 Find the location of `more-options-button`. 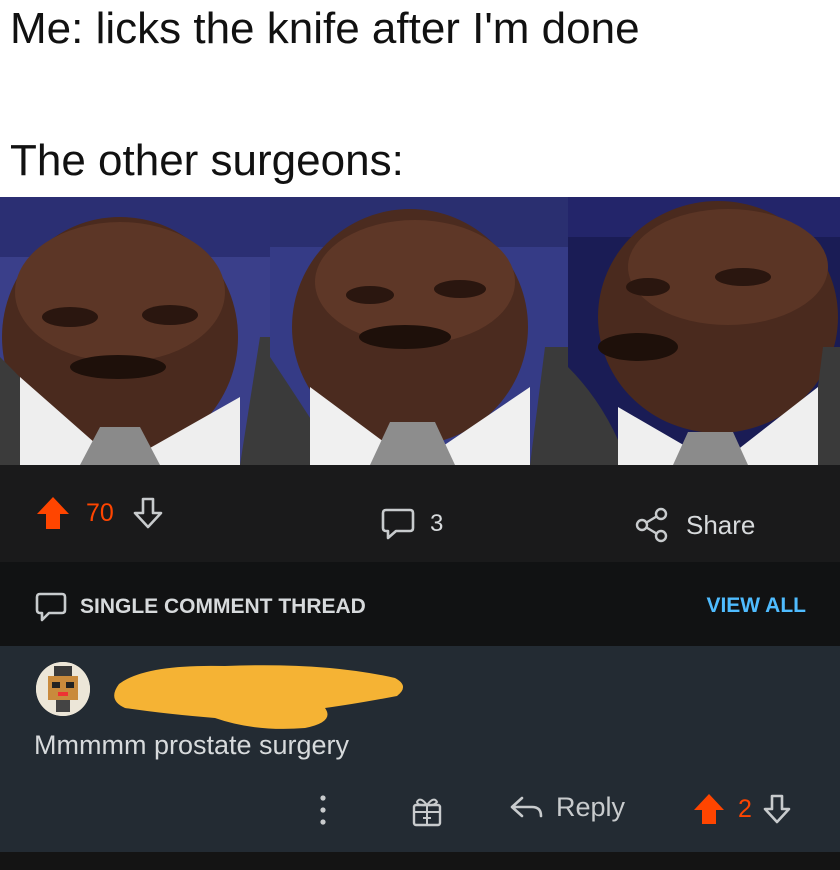

more-options-button is located at coordinates (323, 810).